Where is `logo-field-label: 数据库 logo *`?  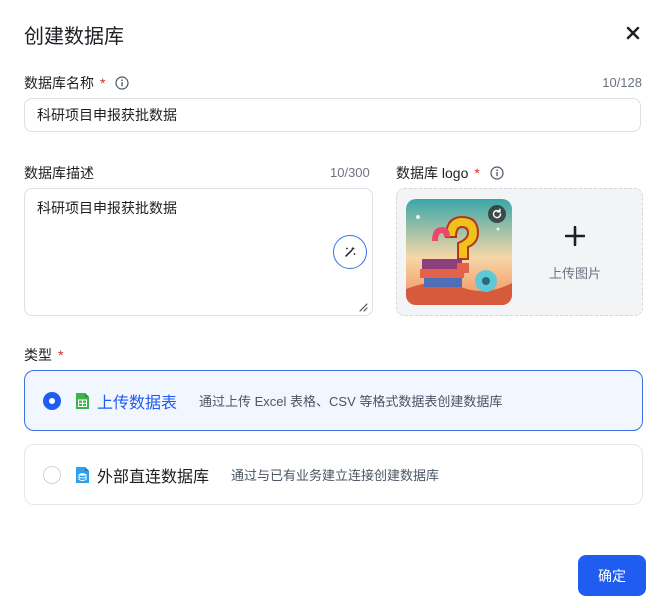
logo-field-label: 数据库 logo * is located at coordinates (450, 173).